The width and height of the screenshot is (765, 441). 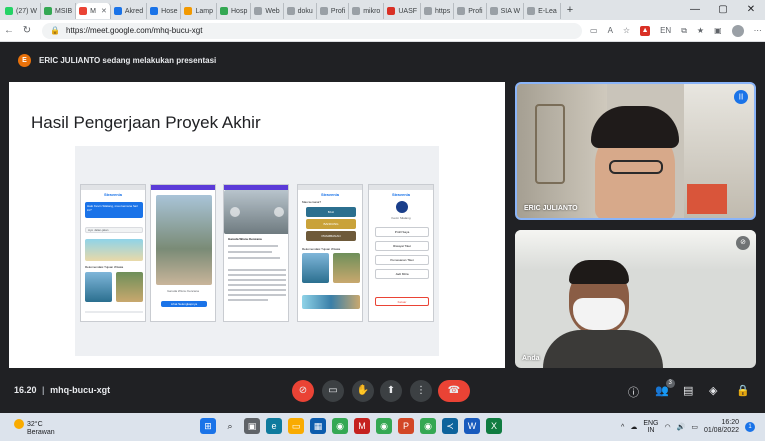 What do you see at coordinates (668, 427) in the screenshot?
I see `wifi-icon: ◠` at bounding box center [668, 427].